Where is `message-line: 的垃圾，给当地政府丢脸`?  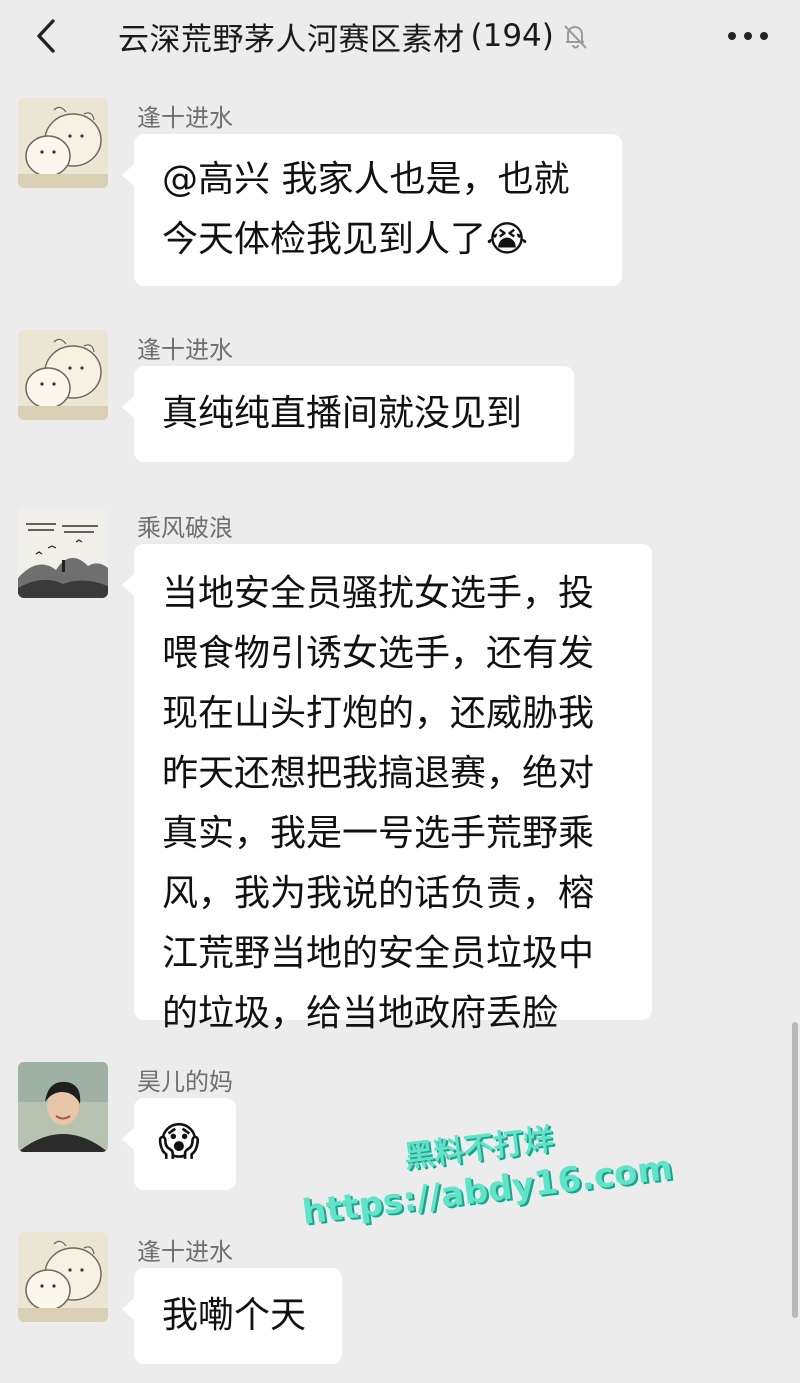 message-line: 的垃圾，给当地政府丢脸 is located at coordinates (360, 1013).